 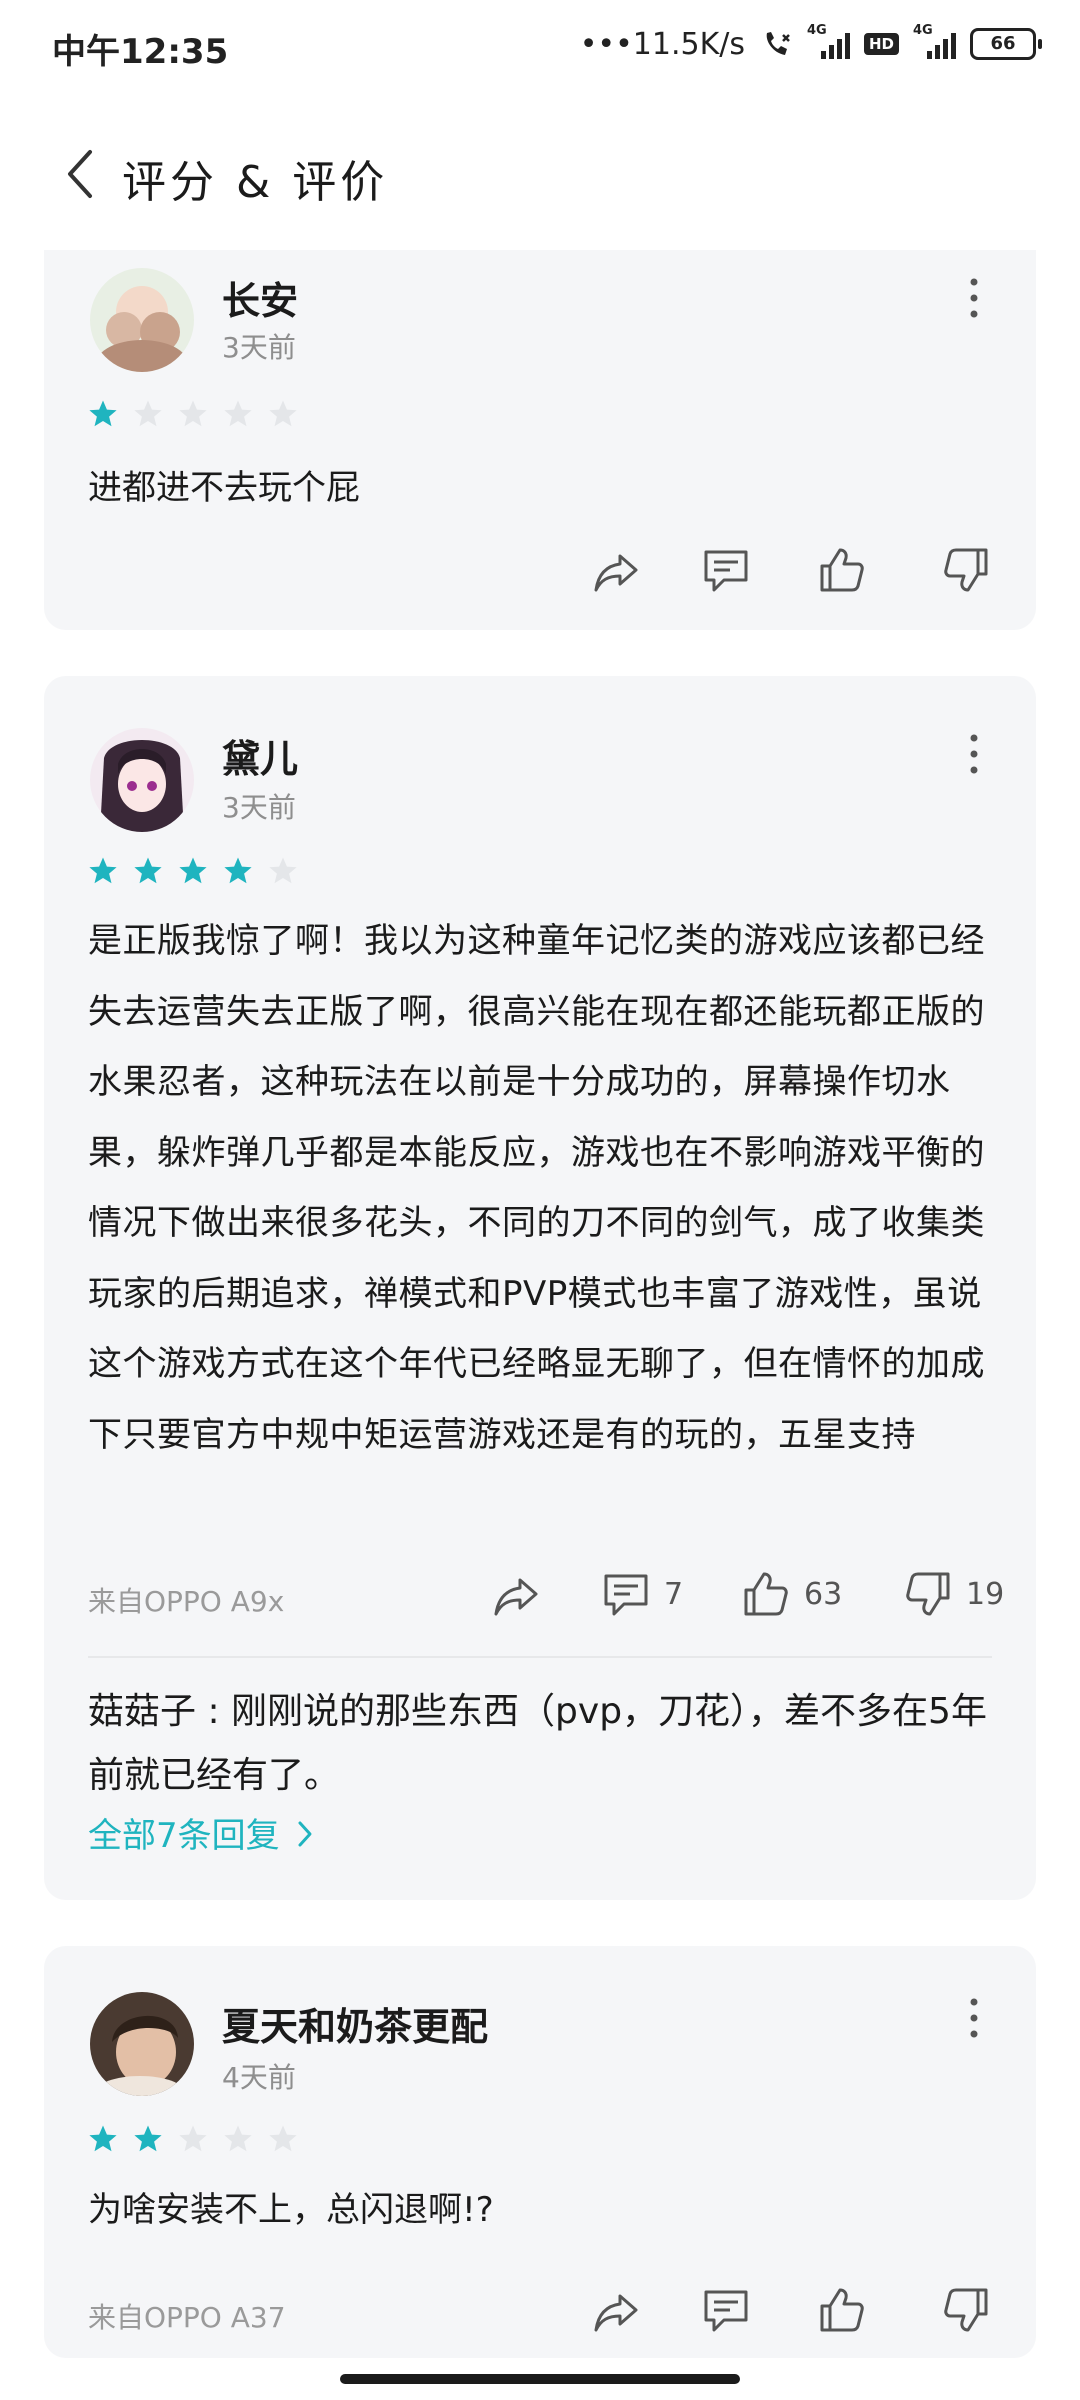 What do you see at coordinates (260, 301) in the screenshot?
I see `user-name: 长安` at bounding box center [260, 301].